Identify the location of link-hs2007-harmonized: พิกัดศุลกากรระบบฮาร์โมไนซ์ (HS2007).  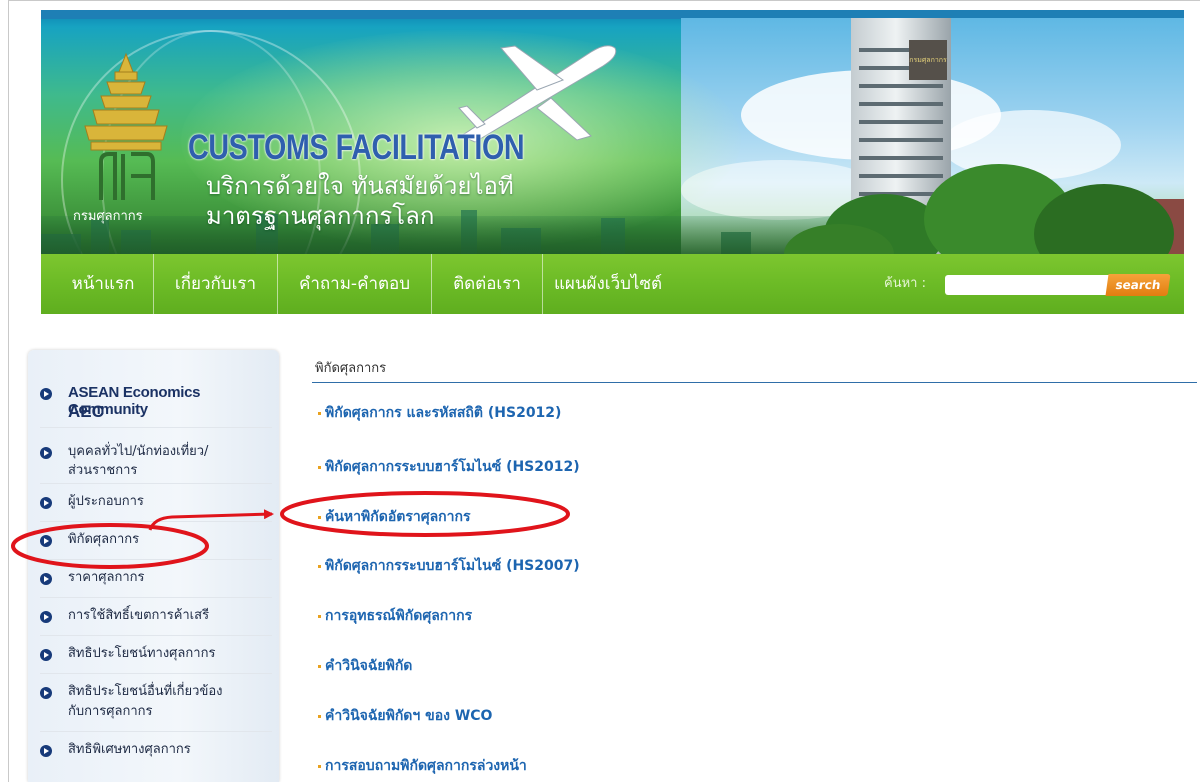
(449, 566).